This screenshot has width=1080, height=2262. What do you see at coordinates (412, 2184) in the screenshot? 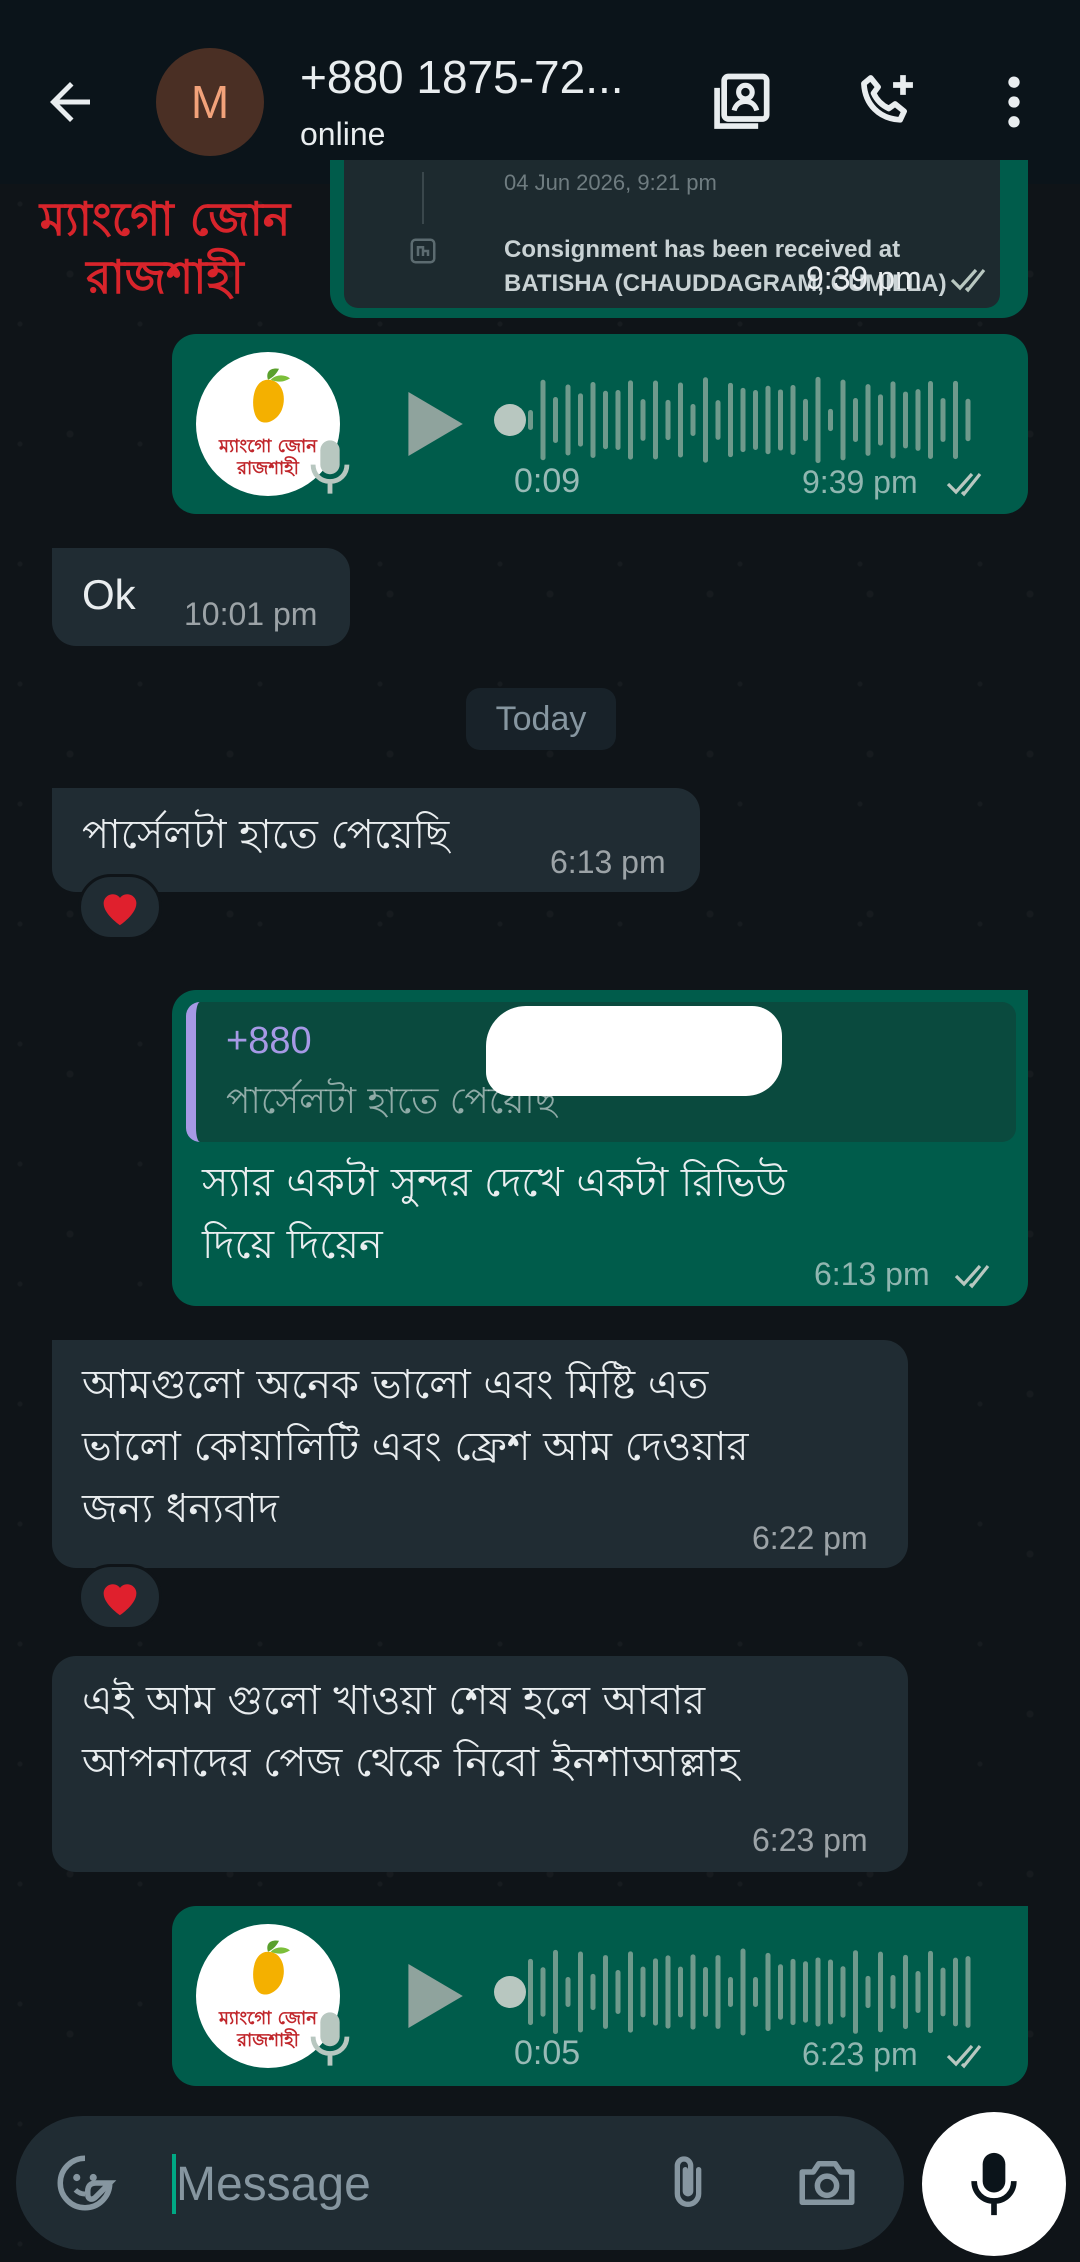
I see `message-input` at bounding box center [412, 2184].